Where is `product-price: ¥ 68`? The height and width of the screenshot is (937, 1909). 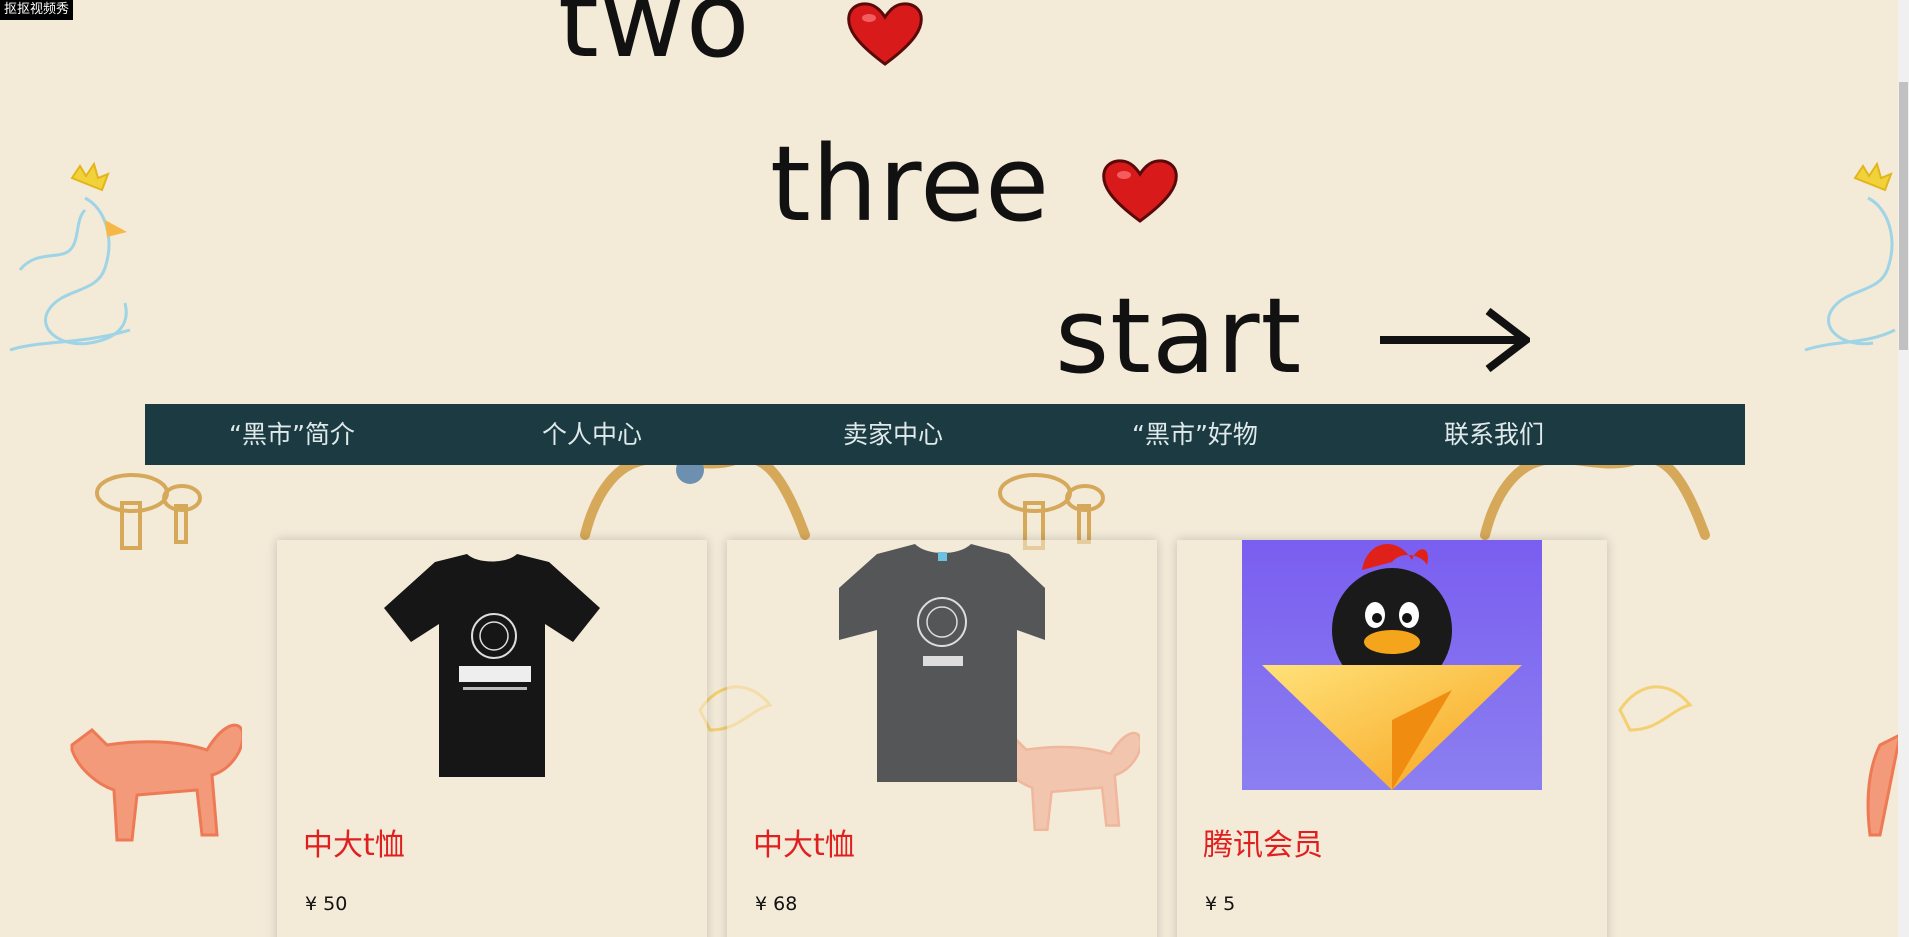 product-price: ¥ 68 is located at coordinates (776, 904).